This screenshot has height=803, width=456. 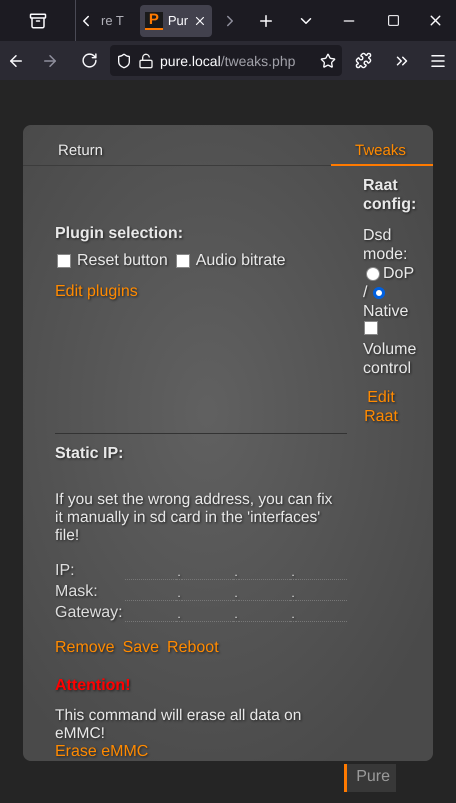 What do you see at coordinates (381, 407) in the screenshot?
I see `edit-raat-link: Edit Raat` at bounding box center [381, 407].